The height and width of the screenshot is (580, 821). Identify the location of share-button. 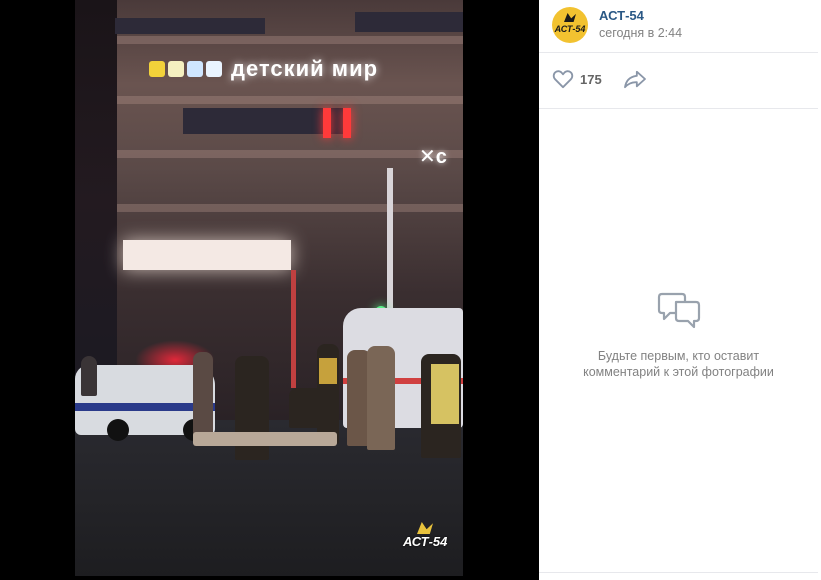
(635, 81).